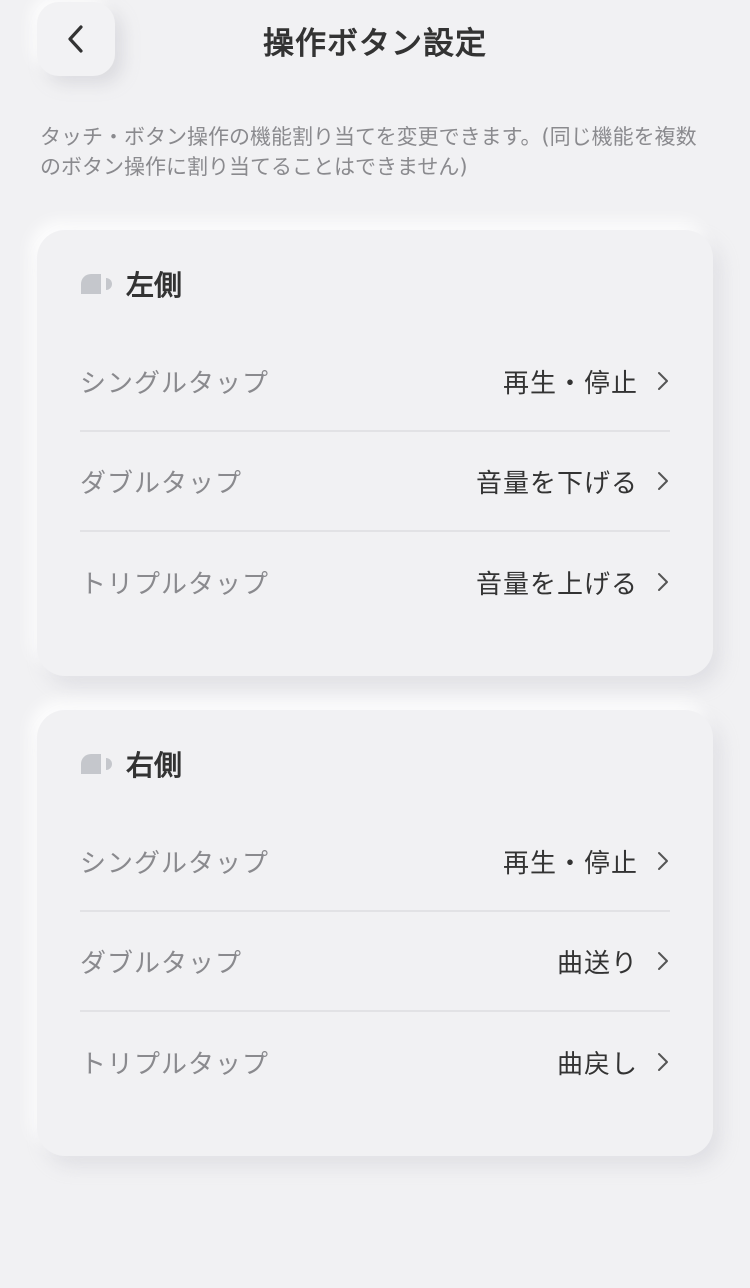  I want to click on left-double-tap-row: ダブルタップ 音量を下げる, so click(375, 482).